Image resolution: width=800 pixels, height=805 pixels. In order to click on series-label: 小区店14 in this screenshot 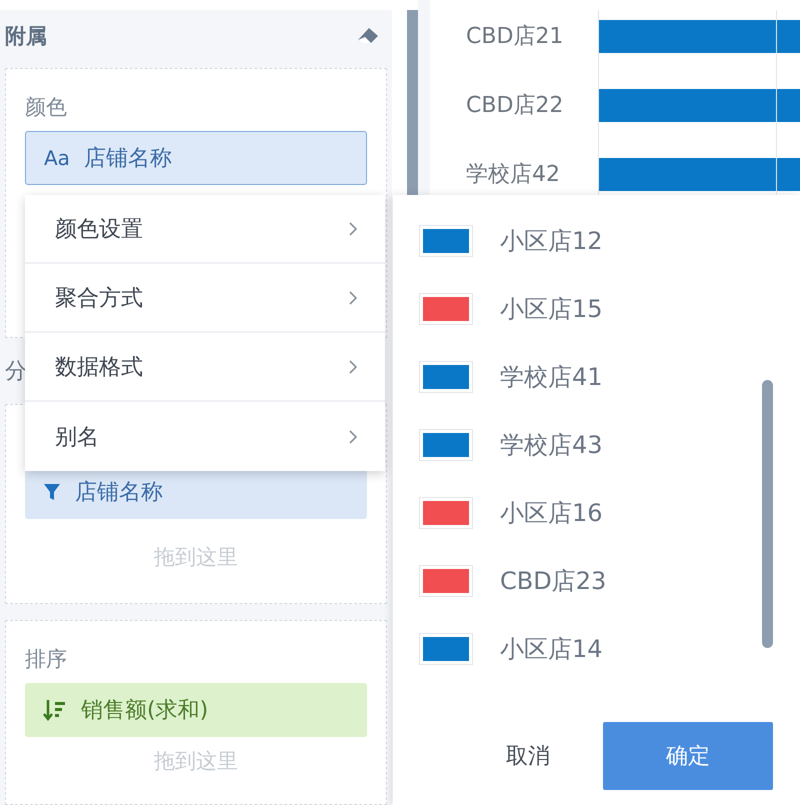, I will do `click(551, 649)`.